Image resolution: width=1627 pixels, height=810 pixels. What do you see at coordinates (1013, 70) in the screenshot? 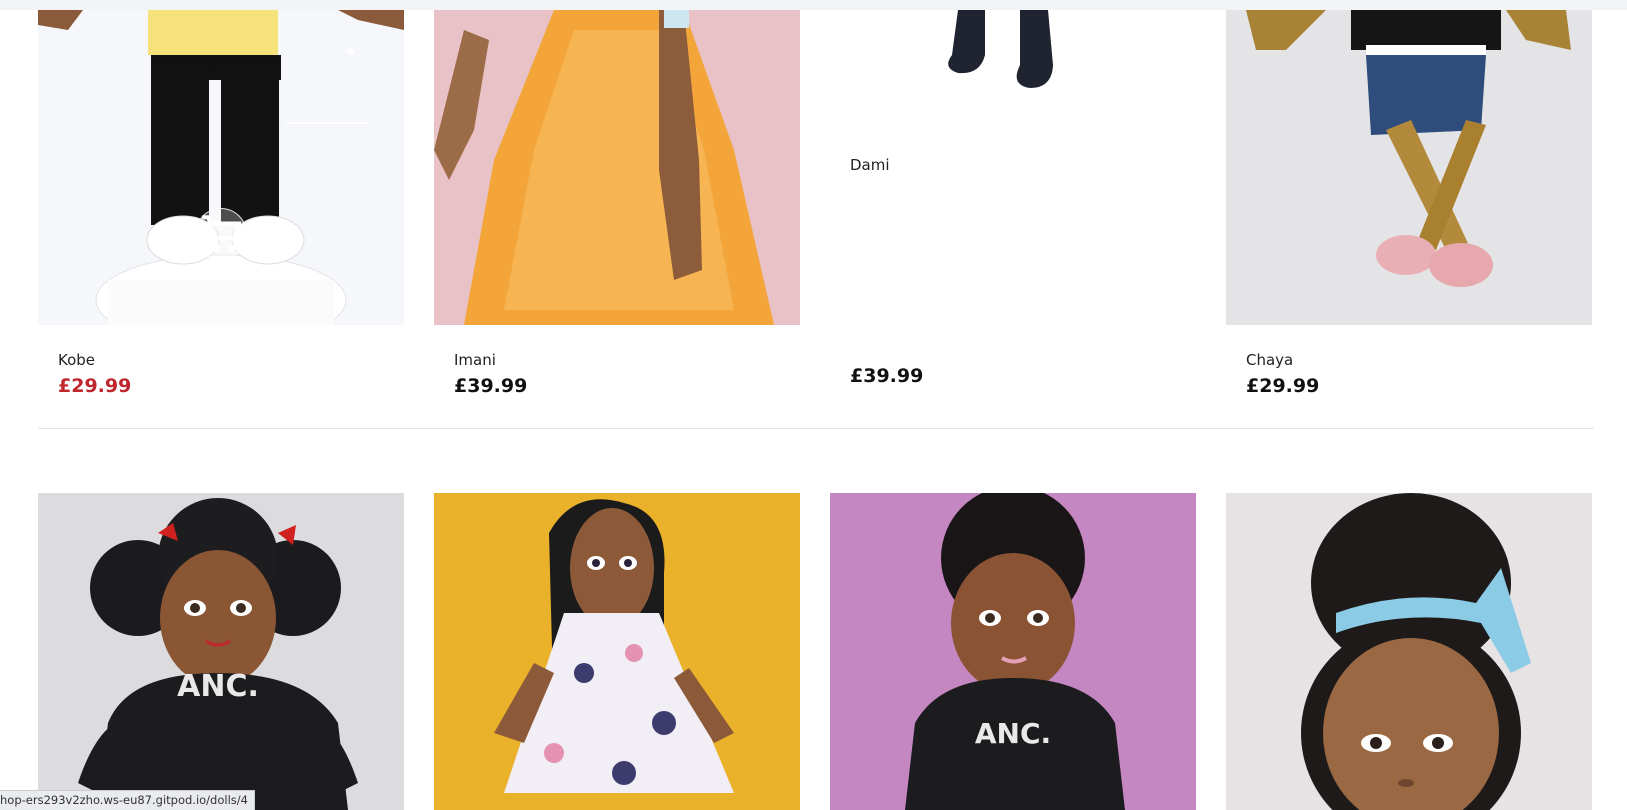
I see `product-image-dami` at bounding box center [1013, 70].